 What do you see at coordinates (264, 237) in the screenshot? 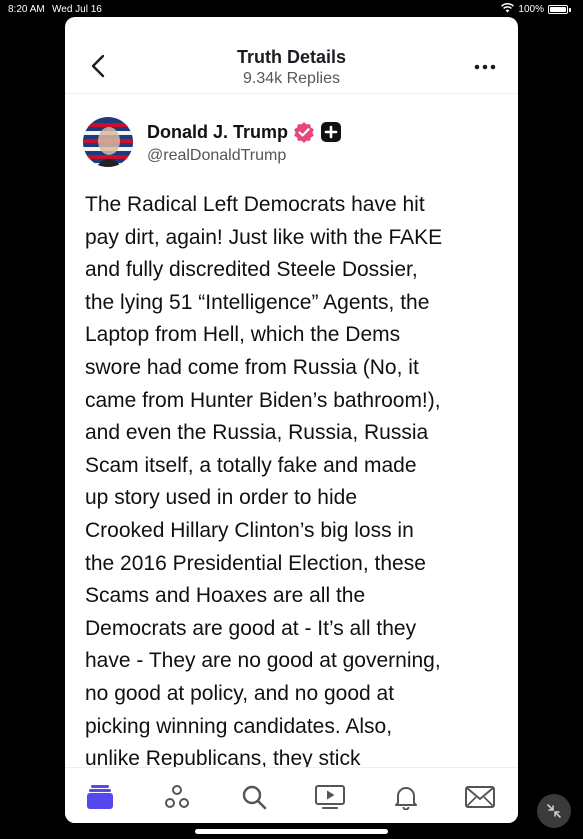
I see `post-line: pay dirt, again! Just like with the FAKE` at bounding box center [264, 237].